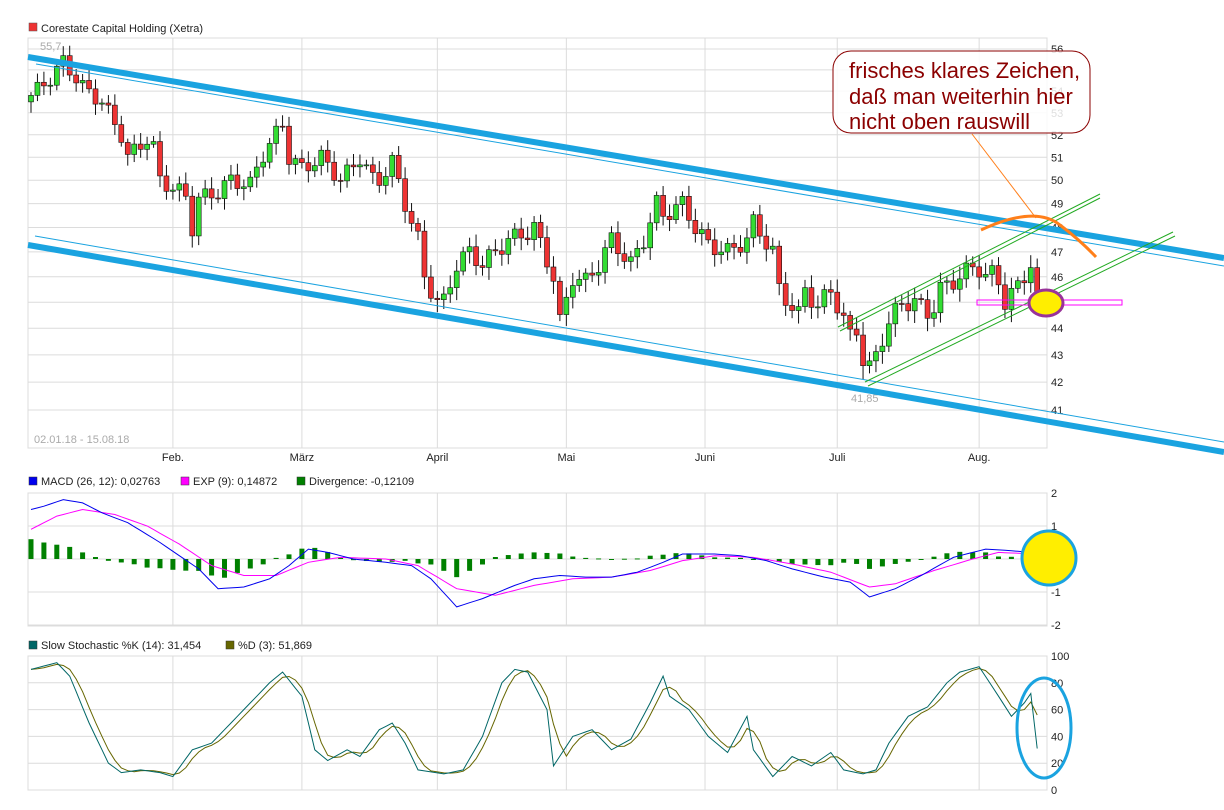 This screenshot has width=1224, height=810. What do you see at coordinates (1057, 329) in the screenshot?
I see `price-tick-label: 44` at bounding box center [1057, 329].